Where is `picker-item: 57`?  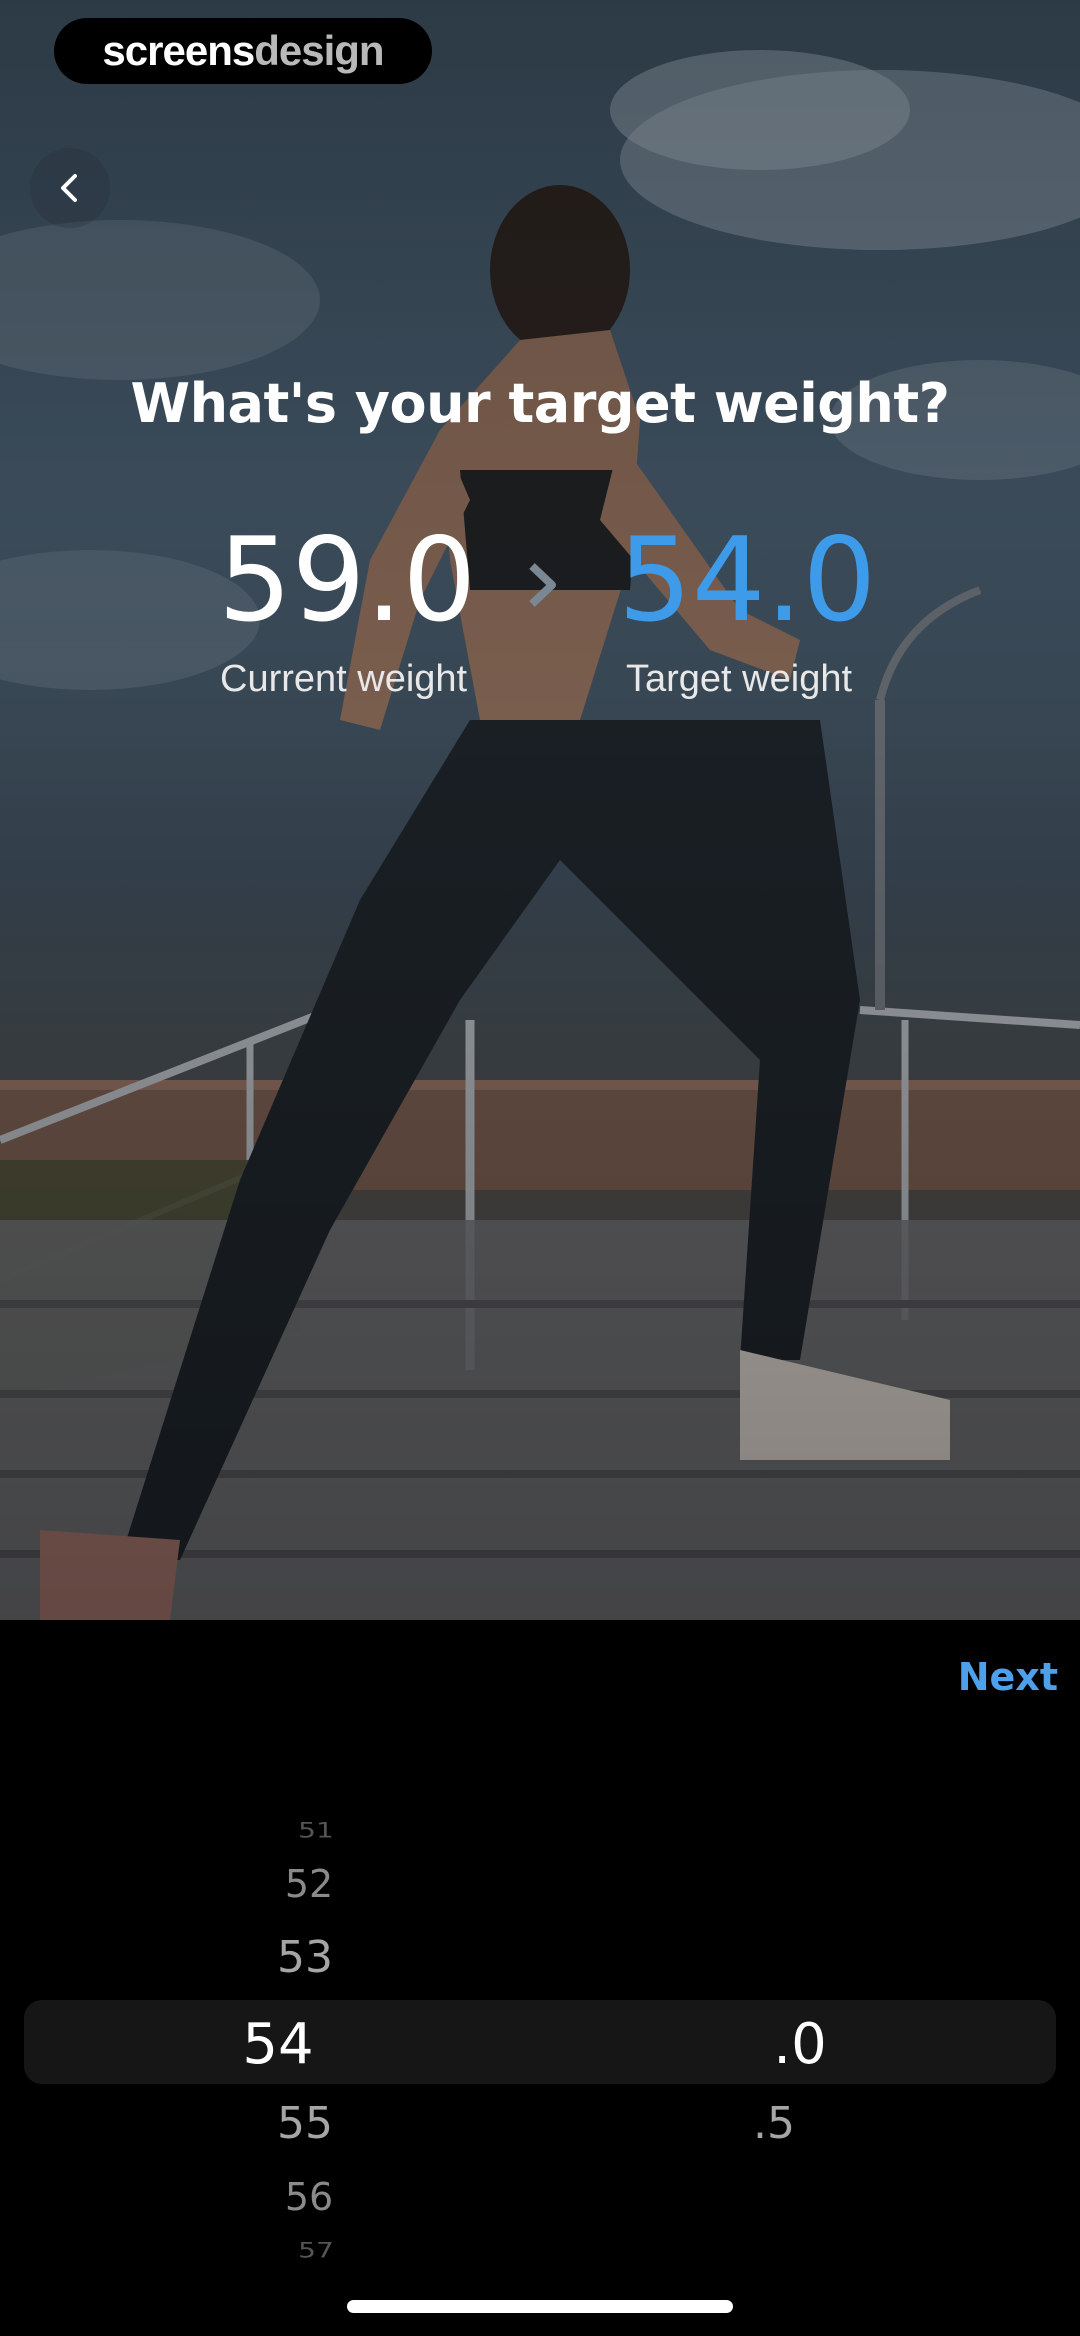 picker-item: 57 is located at coordinates (316, 2250).